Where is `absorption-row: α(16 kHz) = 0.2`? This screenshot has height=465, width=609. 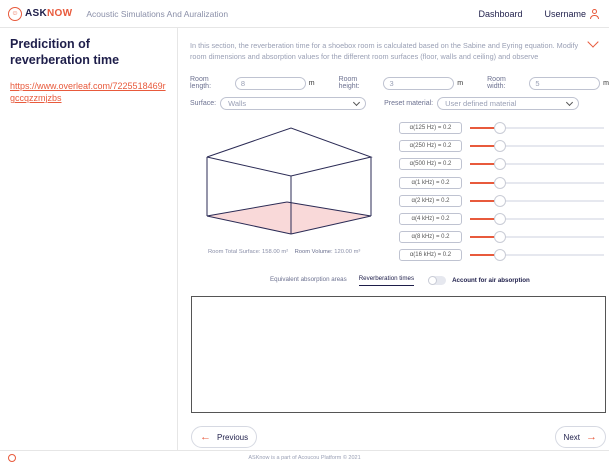
absorption-row: α(16 kHz) = 0.2 is located at coordinates (501, 255).